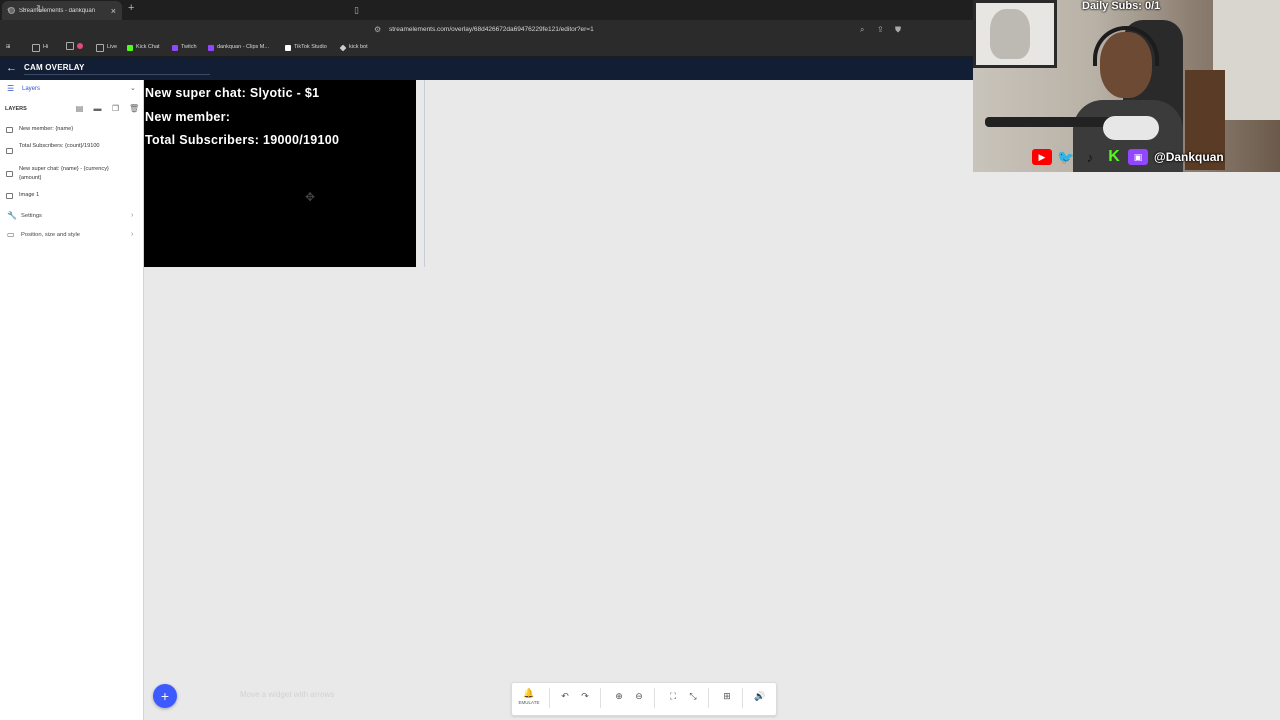  I want to click on bookmark-item: Twitch, so click(184, 47).